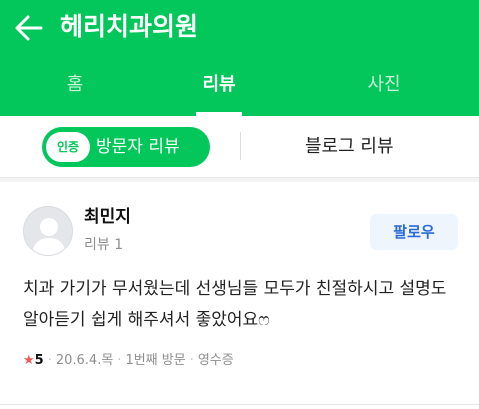 The width and height of the screenshot is (479, 409). I want to click on tab-reviews: 리뷰, so click(219, 86).